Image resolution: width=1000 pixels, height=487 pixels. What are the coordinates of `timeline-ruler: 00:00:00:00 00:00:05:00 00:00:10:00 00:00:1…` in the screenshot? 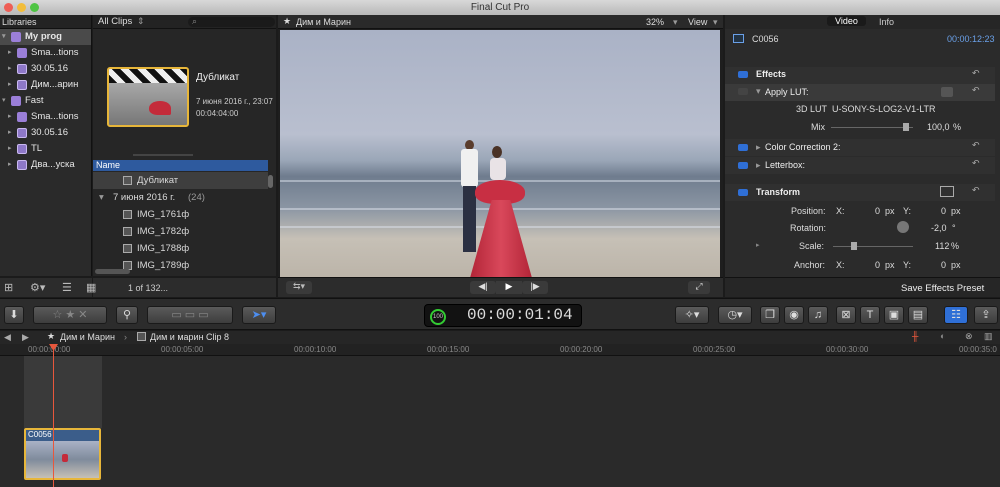 It's located at (500, 350).